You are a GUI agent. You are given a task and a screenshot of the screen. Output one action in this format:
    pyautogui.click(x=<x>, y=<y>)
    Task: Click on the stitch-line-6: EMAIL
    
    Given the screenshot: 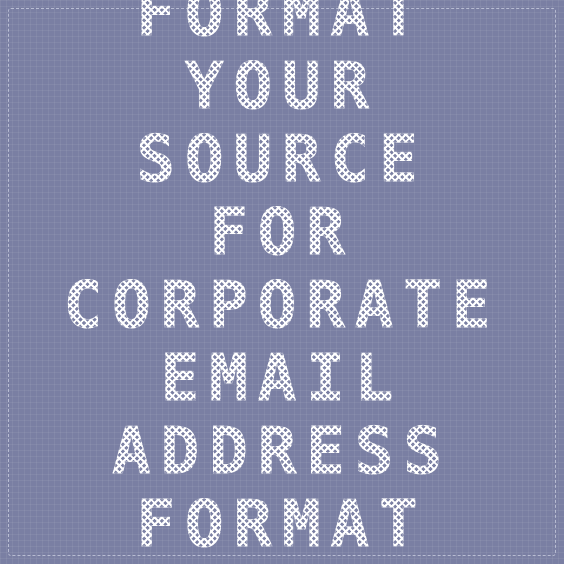 What is the action you would take?
    pyautogui.click(x=282, y=379)
    